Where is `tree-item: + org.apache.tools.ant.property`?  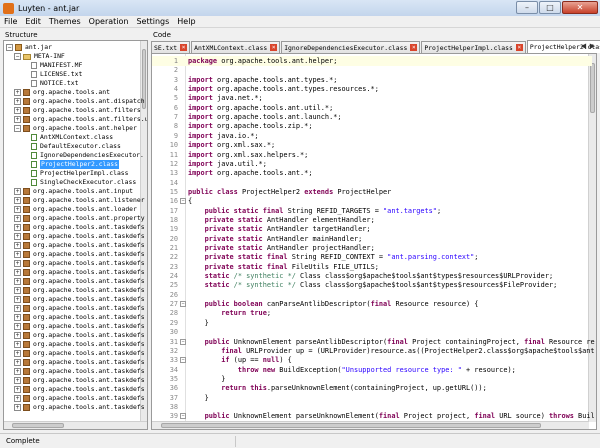 tree-item: + org.apache.tools.ant.property is located at coordinates (79, 218).